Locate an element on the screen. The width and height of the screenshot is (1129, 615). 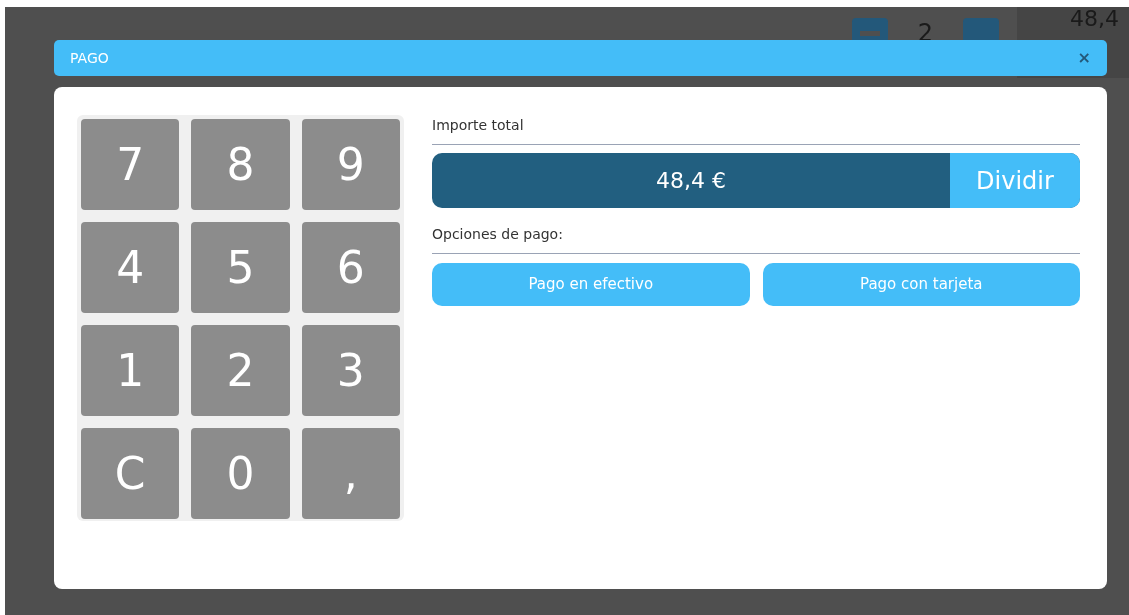
keypad-key: C is located at coordinates (130, 473).